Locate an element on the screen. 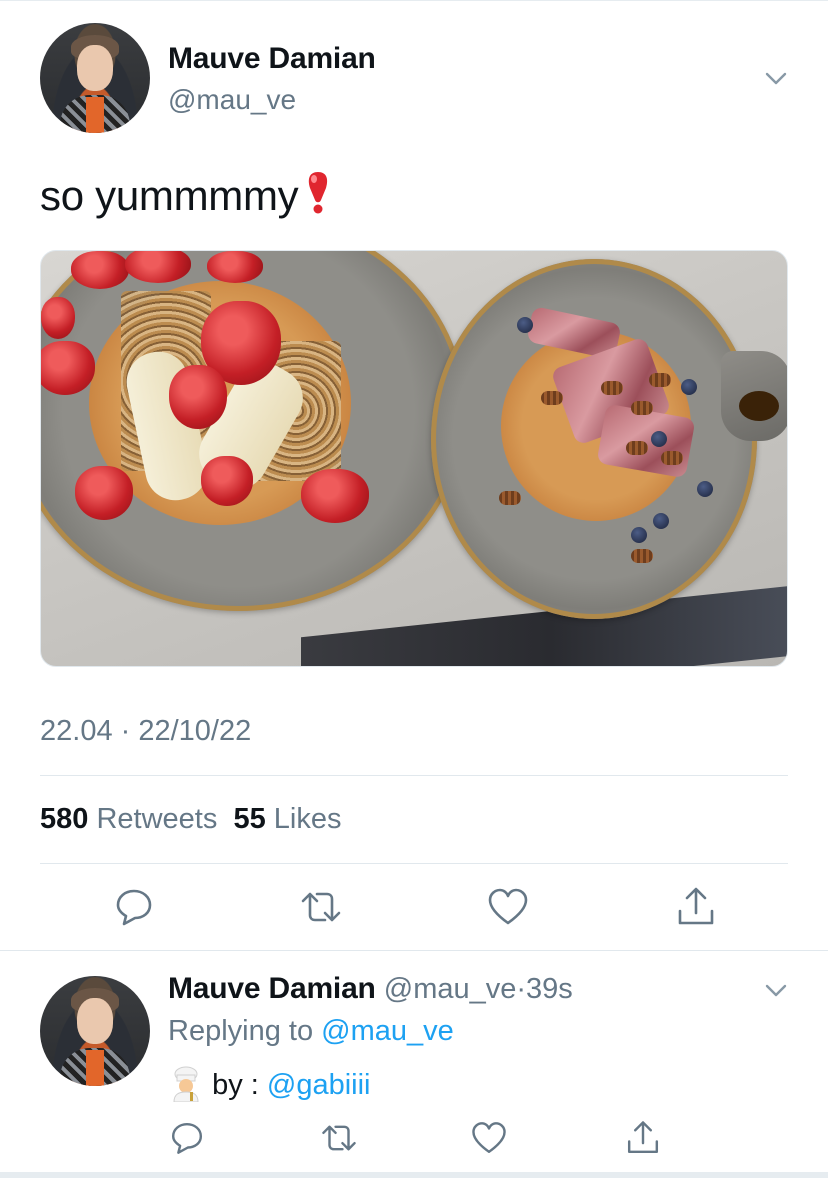 The width and height of the screenshot is (828, 1178). replying-to-handle: @mau_ve is located at coordinates (387, 1031).